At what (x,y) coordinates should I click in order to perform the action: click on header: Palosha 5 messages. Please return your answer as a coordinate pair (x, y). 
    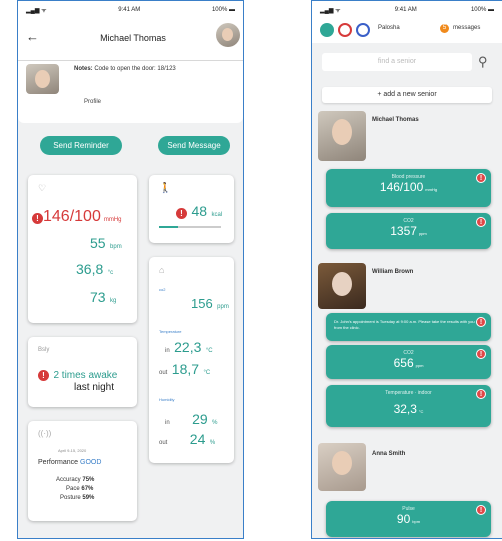
    Looking at the image, I should click on (407, 31).